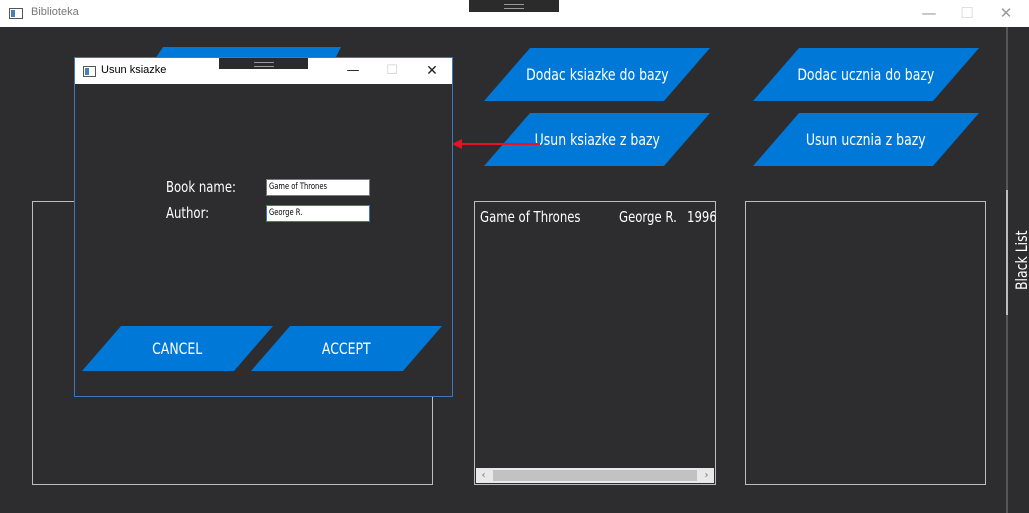  I want to click on red-arrow-icon, so click(496, 144).